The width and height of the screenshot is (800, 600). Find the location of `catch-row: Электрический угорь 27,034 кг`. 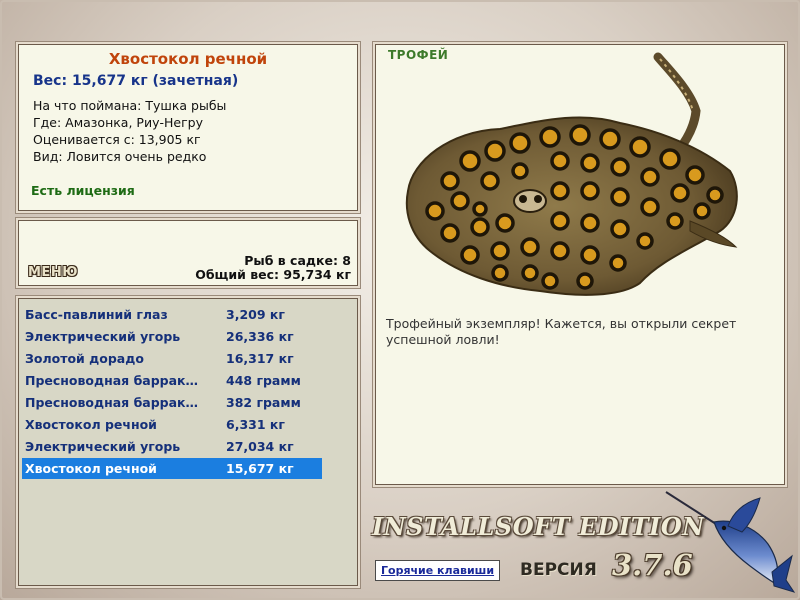

catch-row: Электрический угорь 27,034 кг is located at coordinates (172, 446).